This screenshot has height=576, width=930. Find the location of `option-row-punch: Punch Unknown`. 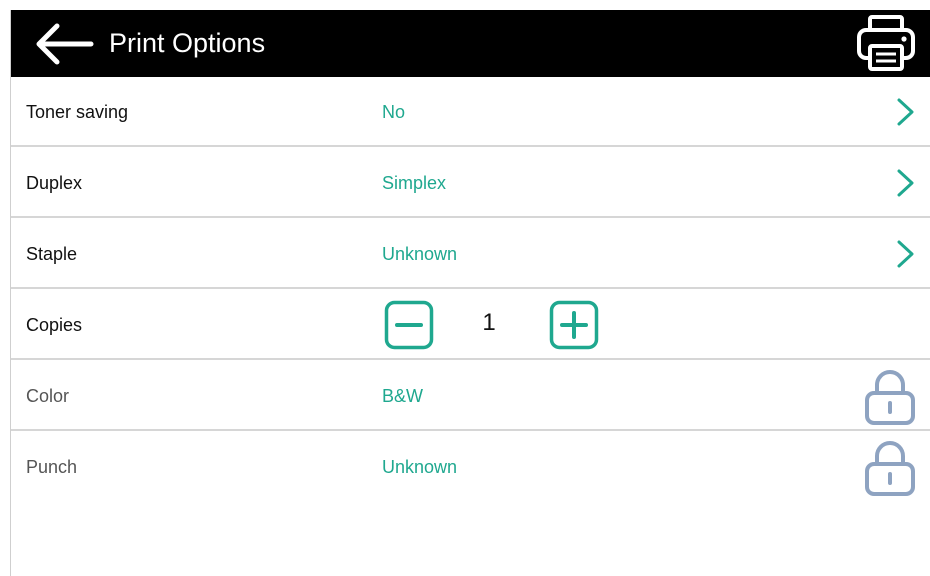

option-row-punch: Punch Unknown is located at coordinates (470, 467).